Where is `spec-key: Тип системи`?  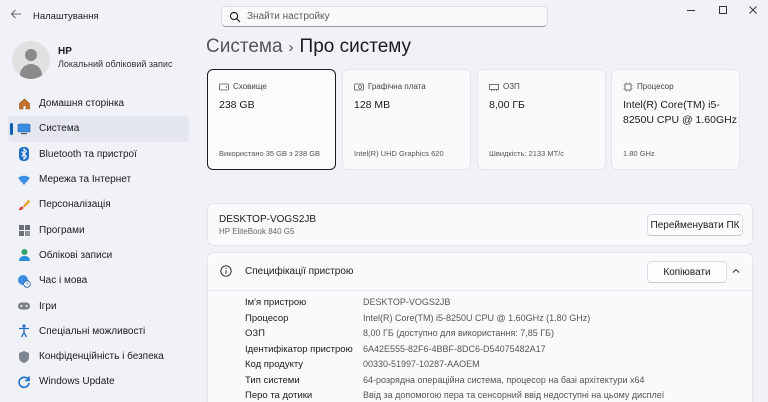
spec-key: Тип системи is located at coordinates (272, 380).